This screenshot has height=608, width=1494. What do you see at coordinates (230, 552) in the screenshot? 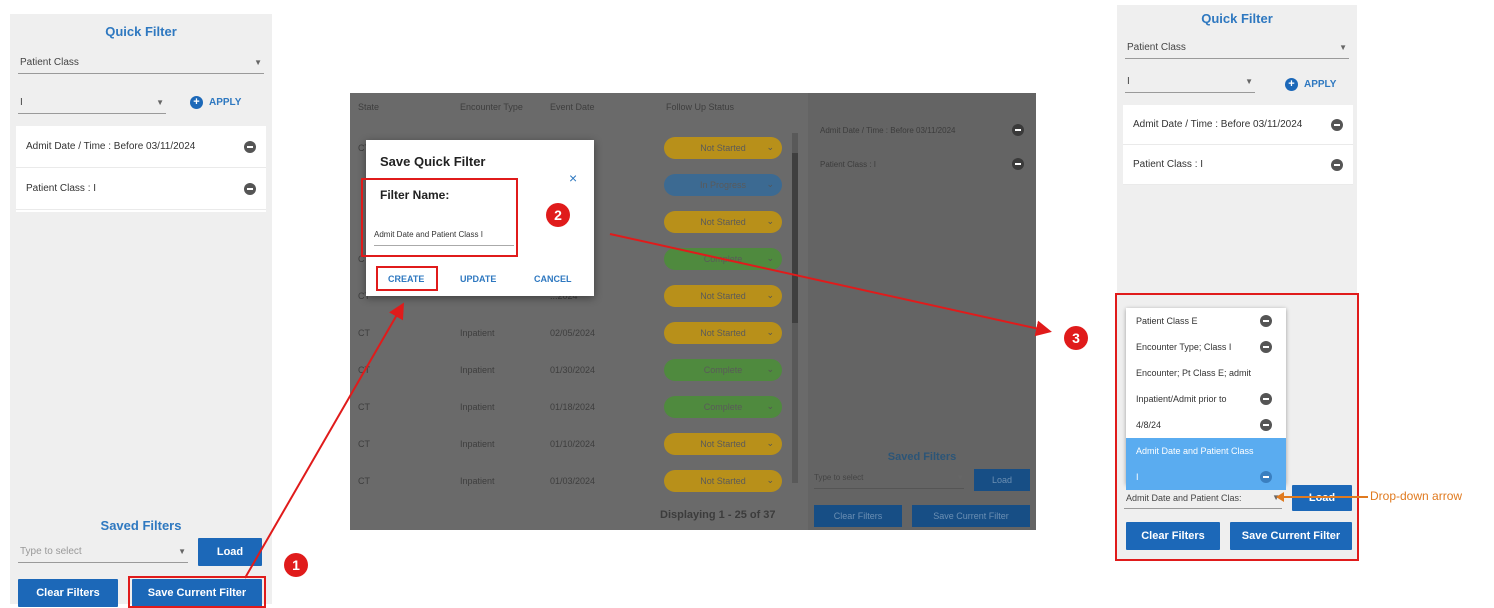
I see `load-button: Load` at bounding box center [230, 552].